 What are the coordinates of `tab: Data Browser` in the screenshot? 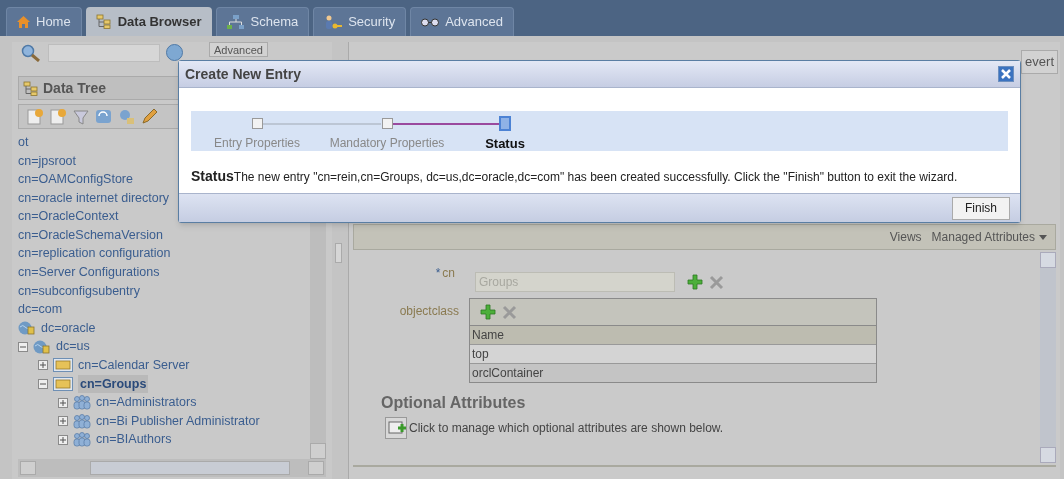 It's located at (148, 21).